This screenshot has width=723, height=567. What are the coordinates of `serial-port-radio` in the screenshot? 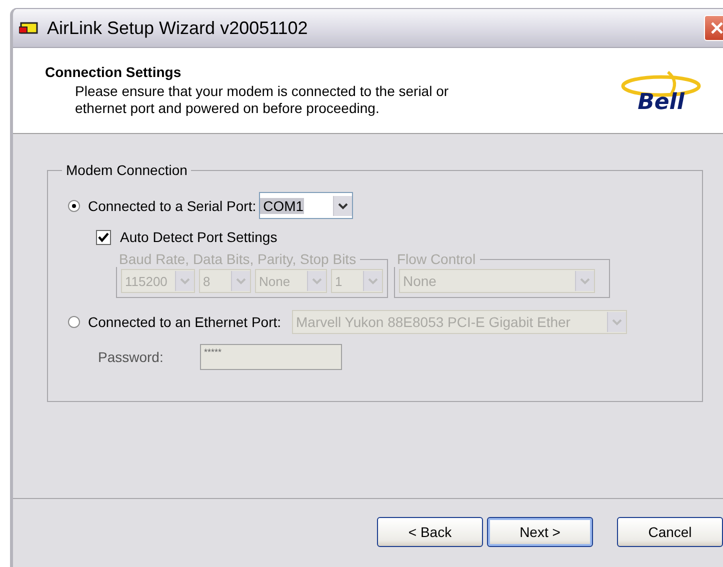 It's located at (74, 206).